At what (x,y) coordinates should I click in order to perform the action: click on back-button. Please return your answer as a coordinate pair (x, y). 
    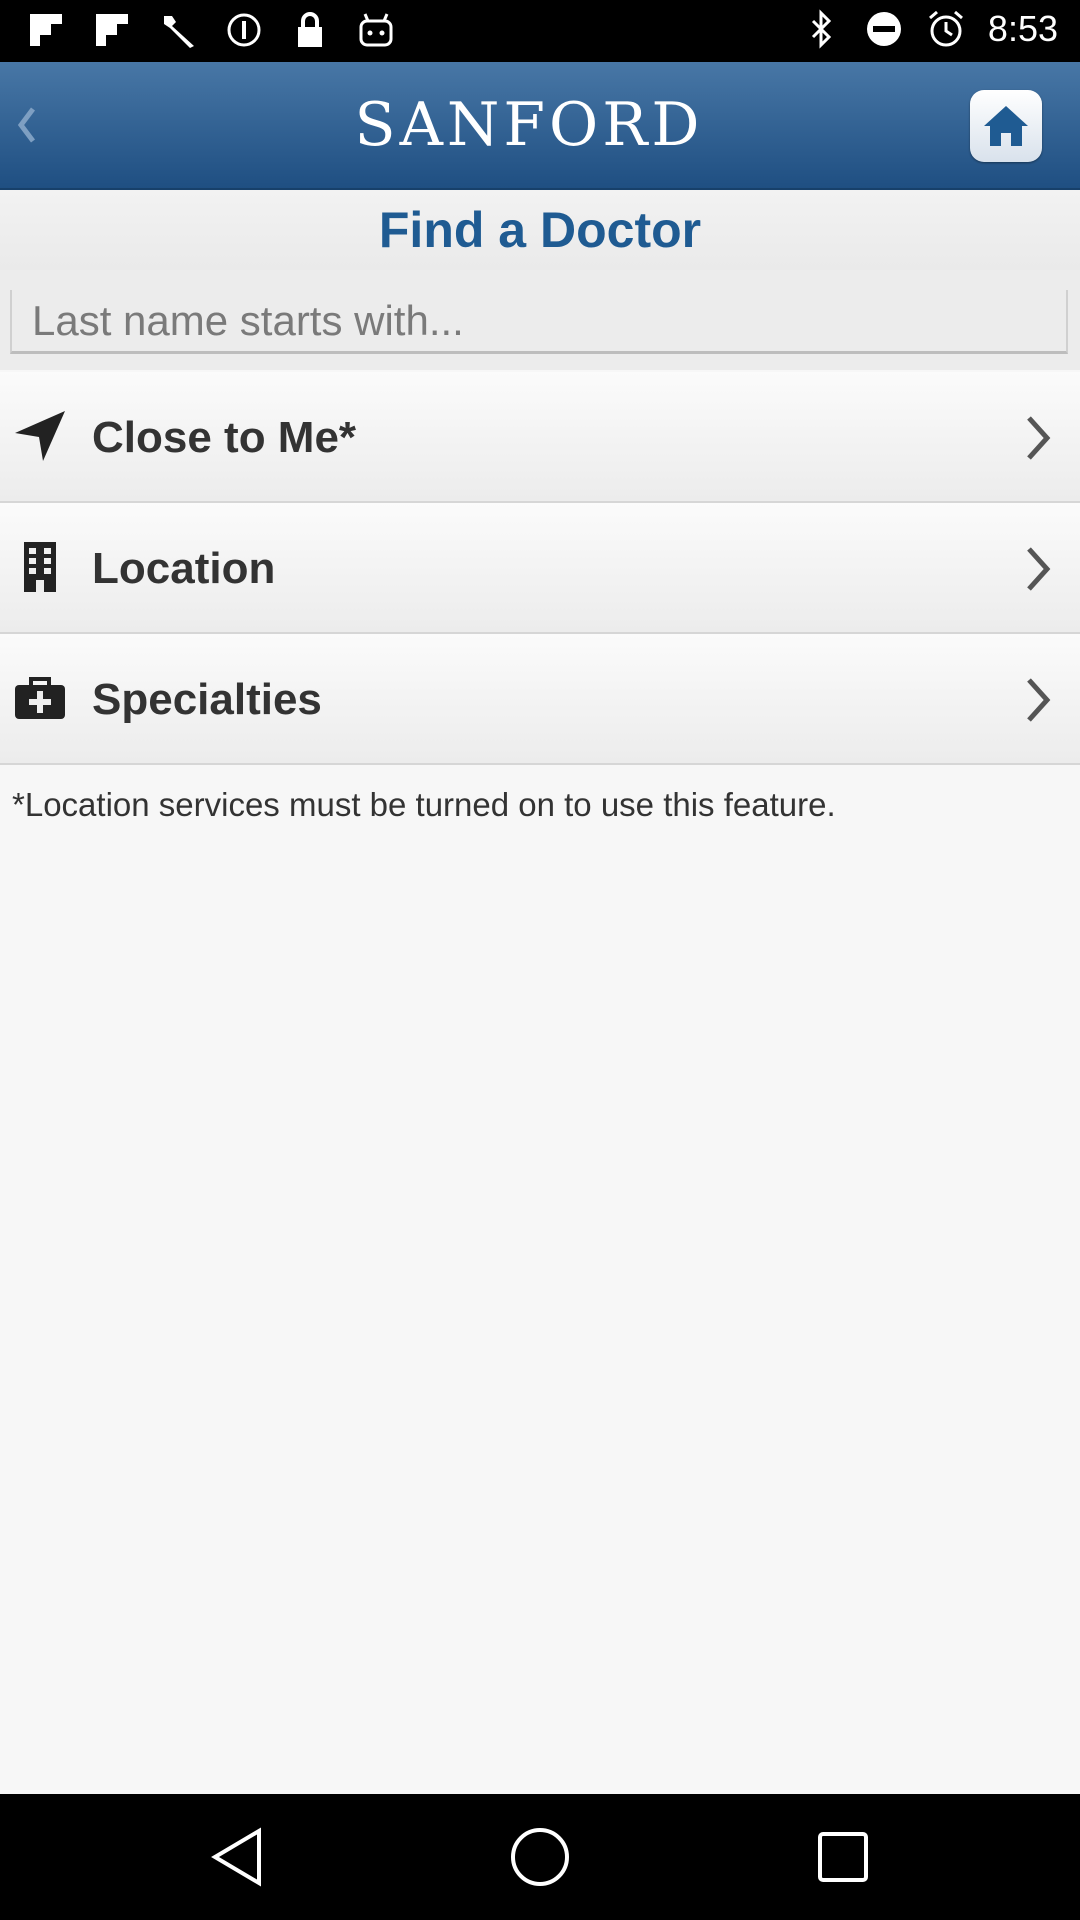
    Looking at the image, I should click on (26, 125).